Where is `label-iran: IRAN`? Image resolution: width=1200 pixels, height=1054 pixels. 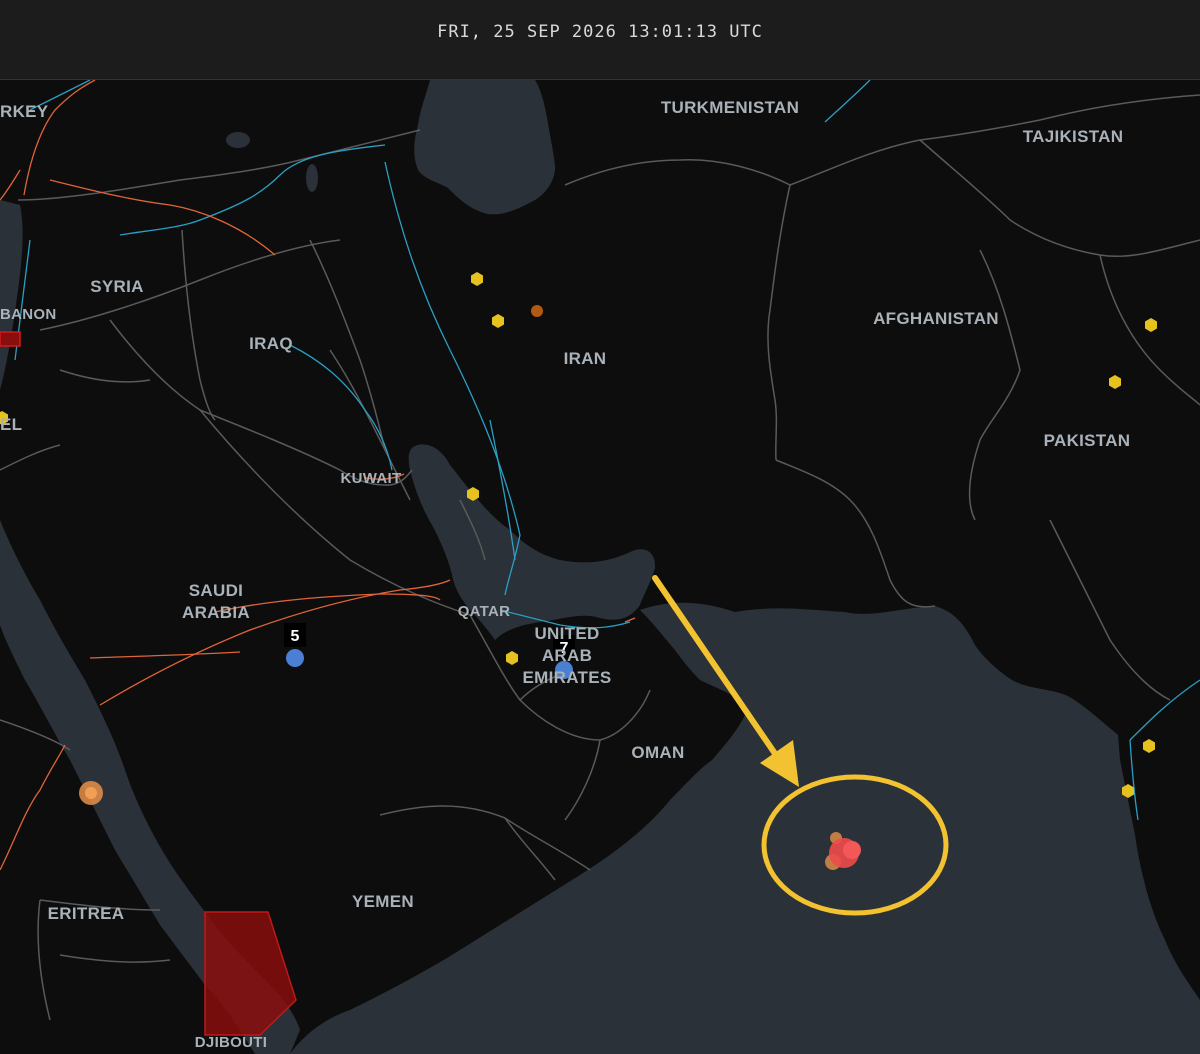
label-iran: IRAN is located at coordinates (585, 358).